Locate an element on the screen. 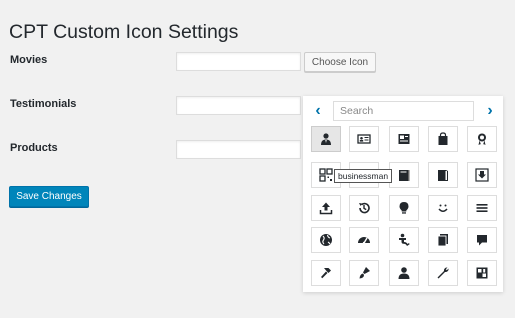 The image size is (515, 318). backup-icon is located at coordinates (364, 208).